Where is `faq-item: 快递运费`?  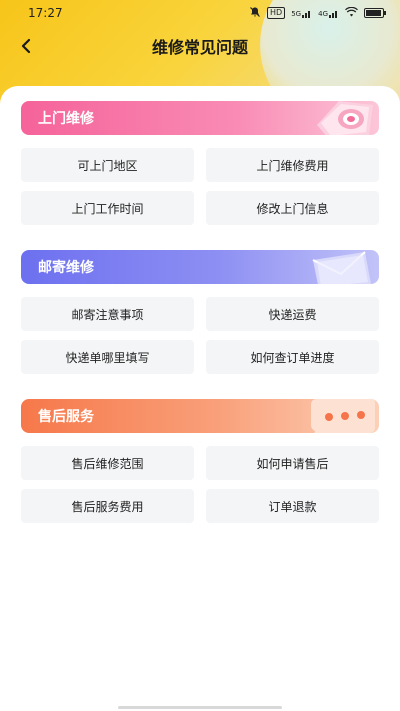 faq-item: 快递运费 is located at coordinates (292, 314).